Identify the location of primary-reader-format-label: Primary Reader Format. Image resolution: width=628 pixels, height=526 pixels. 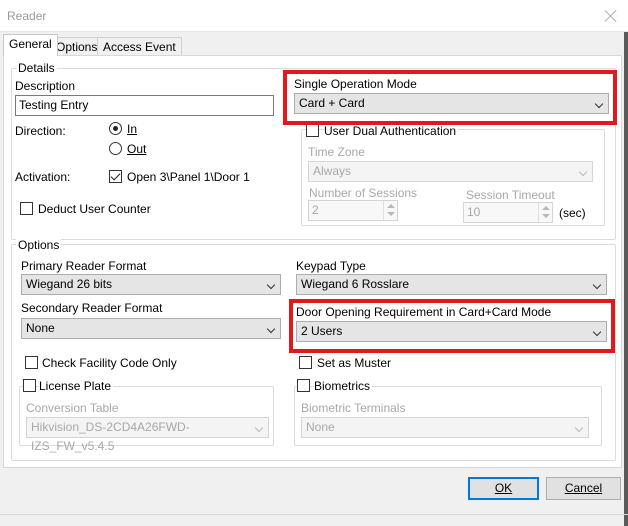
(84, 266).